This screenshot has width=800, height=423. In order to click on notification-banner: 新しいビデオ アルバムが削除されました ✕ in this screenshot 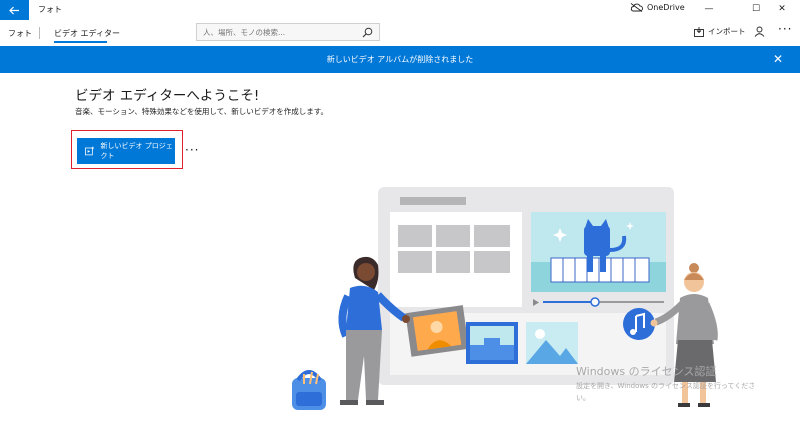, I will do `click(400, 59)`.